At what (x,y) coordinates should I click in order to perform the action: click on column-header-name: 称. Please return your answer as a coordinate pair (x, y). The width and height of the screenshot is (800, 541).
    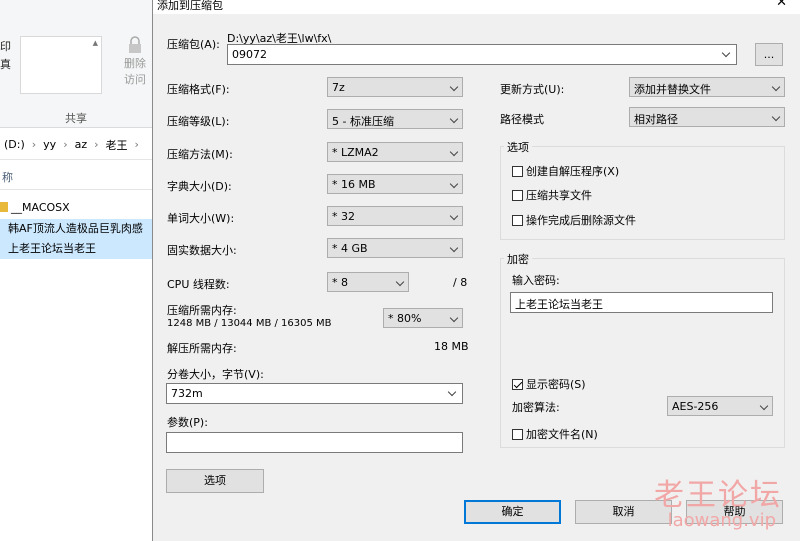
    Looking at the image, I should click on (76, 178).